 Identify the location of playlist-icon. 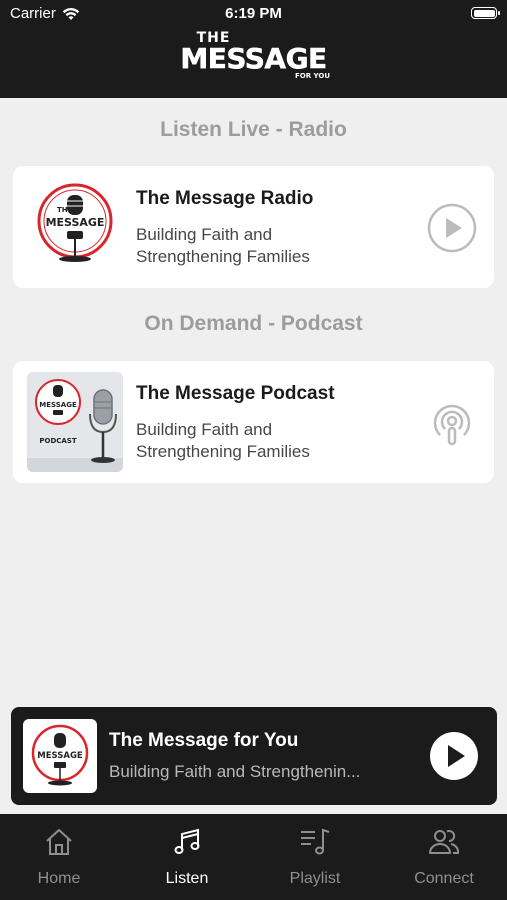
(315, 841).